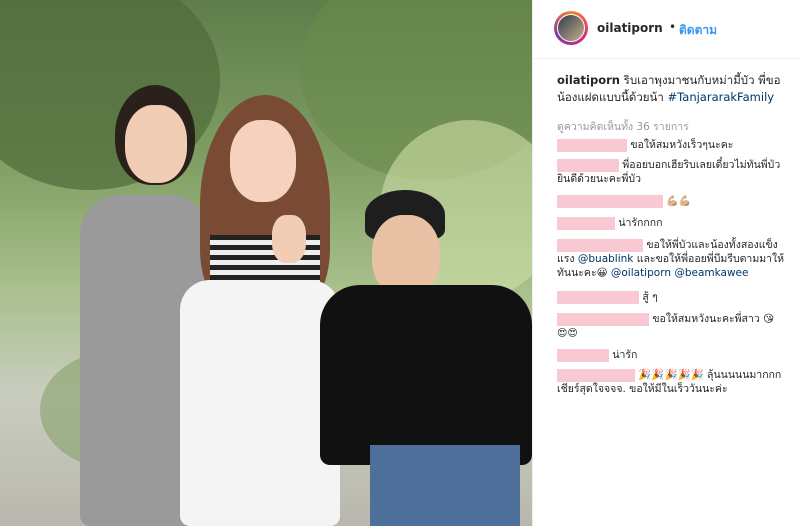 This screenshot has height=526, width=800. I want to click on comment-text: น่ารัก, so click(625, 355).